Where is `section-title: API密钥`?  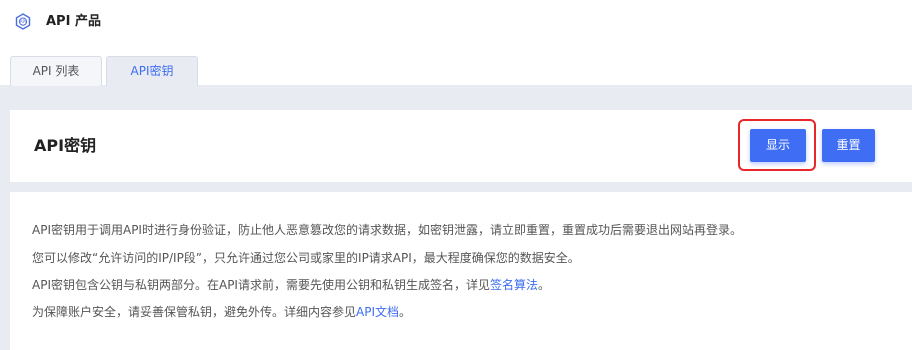
section-title: API密钥 is located at coordinates (65, 145).